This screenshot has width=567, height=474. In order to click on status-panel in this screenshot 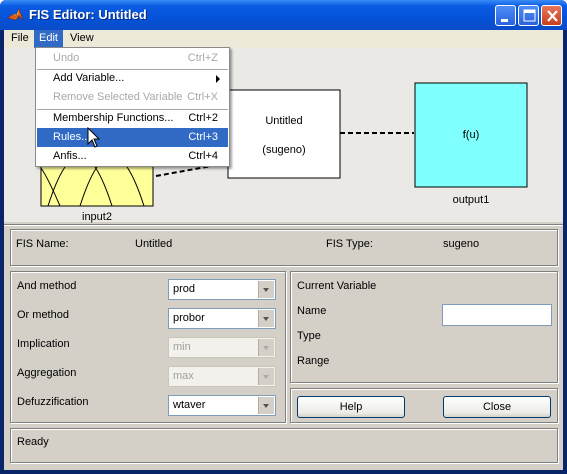, I will do `click(284, 445)`.